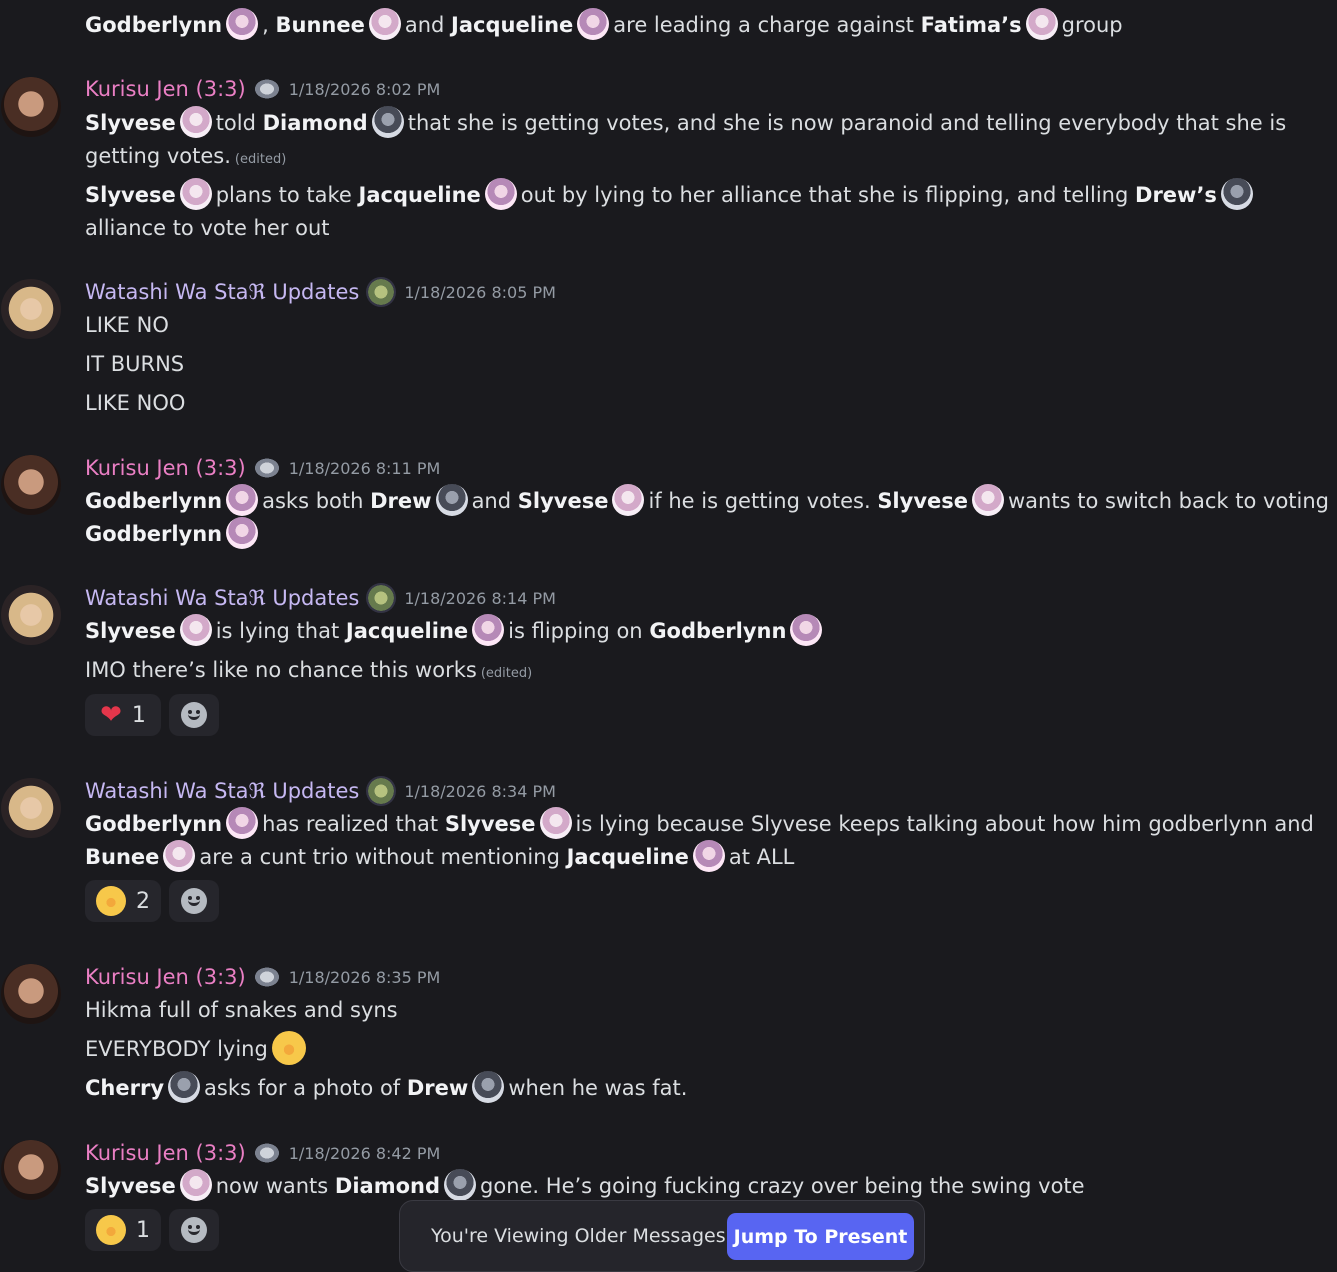  Describe the element at coordinates (365, 1153) in the screenshot. I see `timestamp: 1/18/2026 8:42 PM` at that location.